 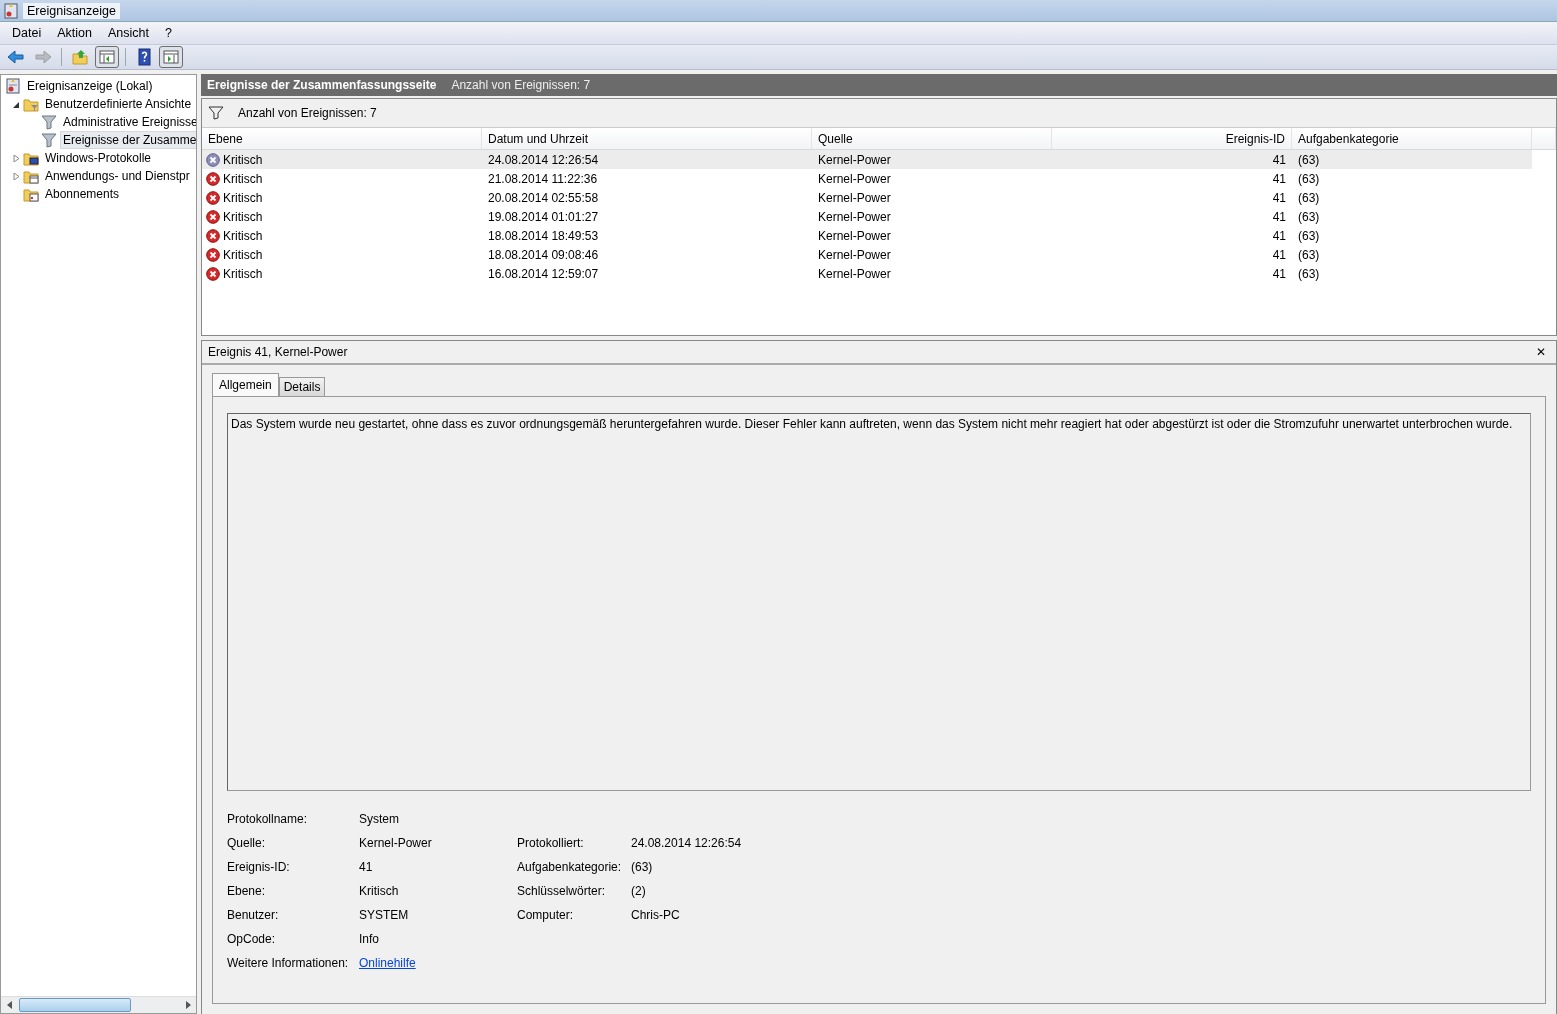 I want to click on window-title: Ereignisanzeige, so click(x=71, y=10).